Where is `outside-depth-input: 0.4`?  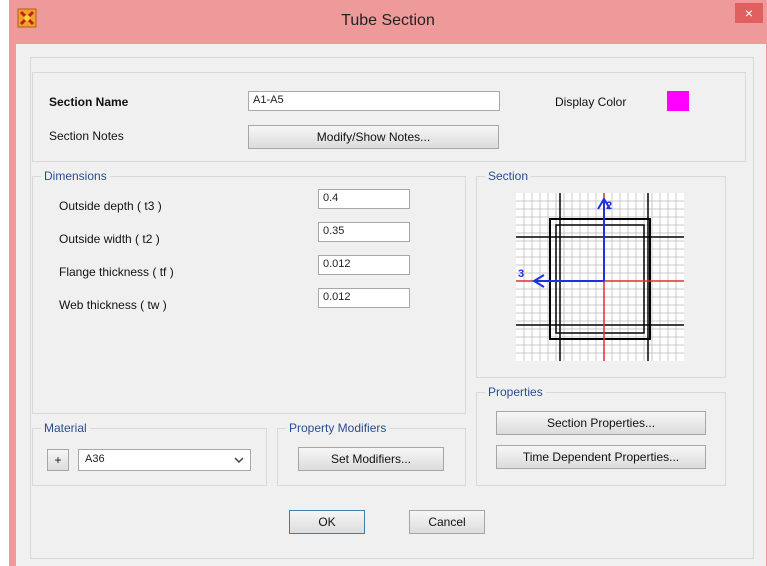 outside-depth-input: 0.4 is located at coordinates (364, 199).